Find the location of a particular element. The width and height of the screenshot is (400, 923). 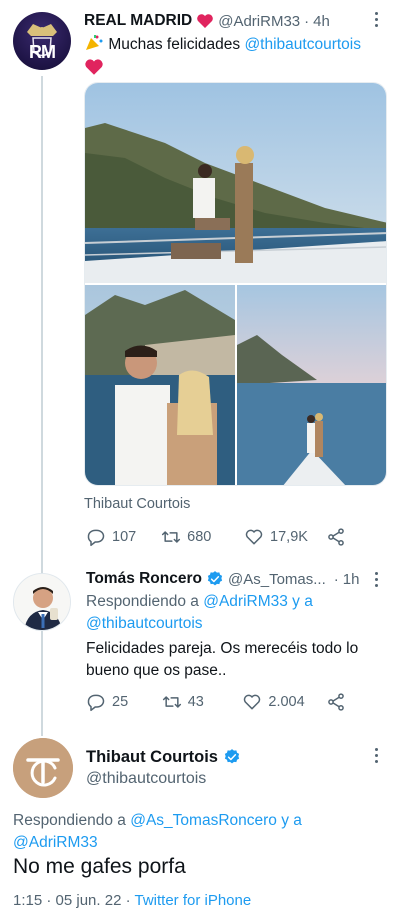

reply-button: 25 is located at coordinates (124, 702).